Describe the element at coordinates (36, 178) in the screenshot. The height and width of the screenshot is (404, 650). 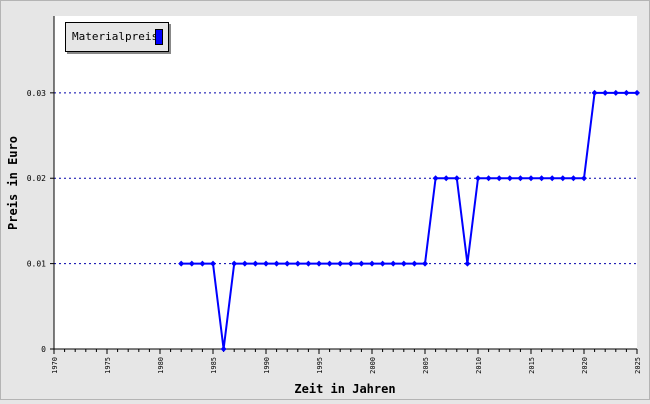
I see `y-tick-label: 0.02` at that location.